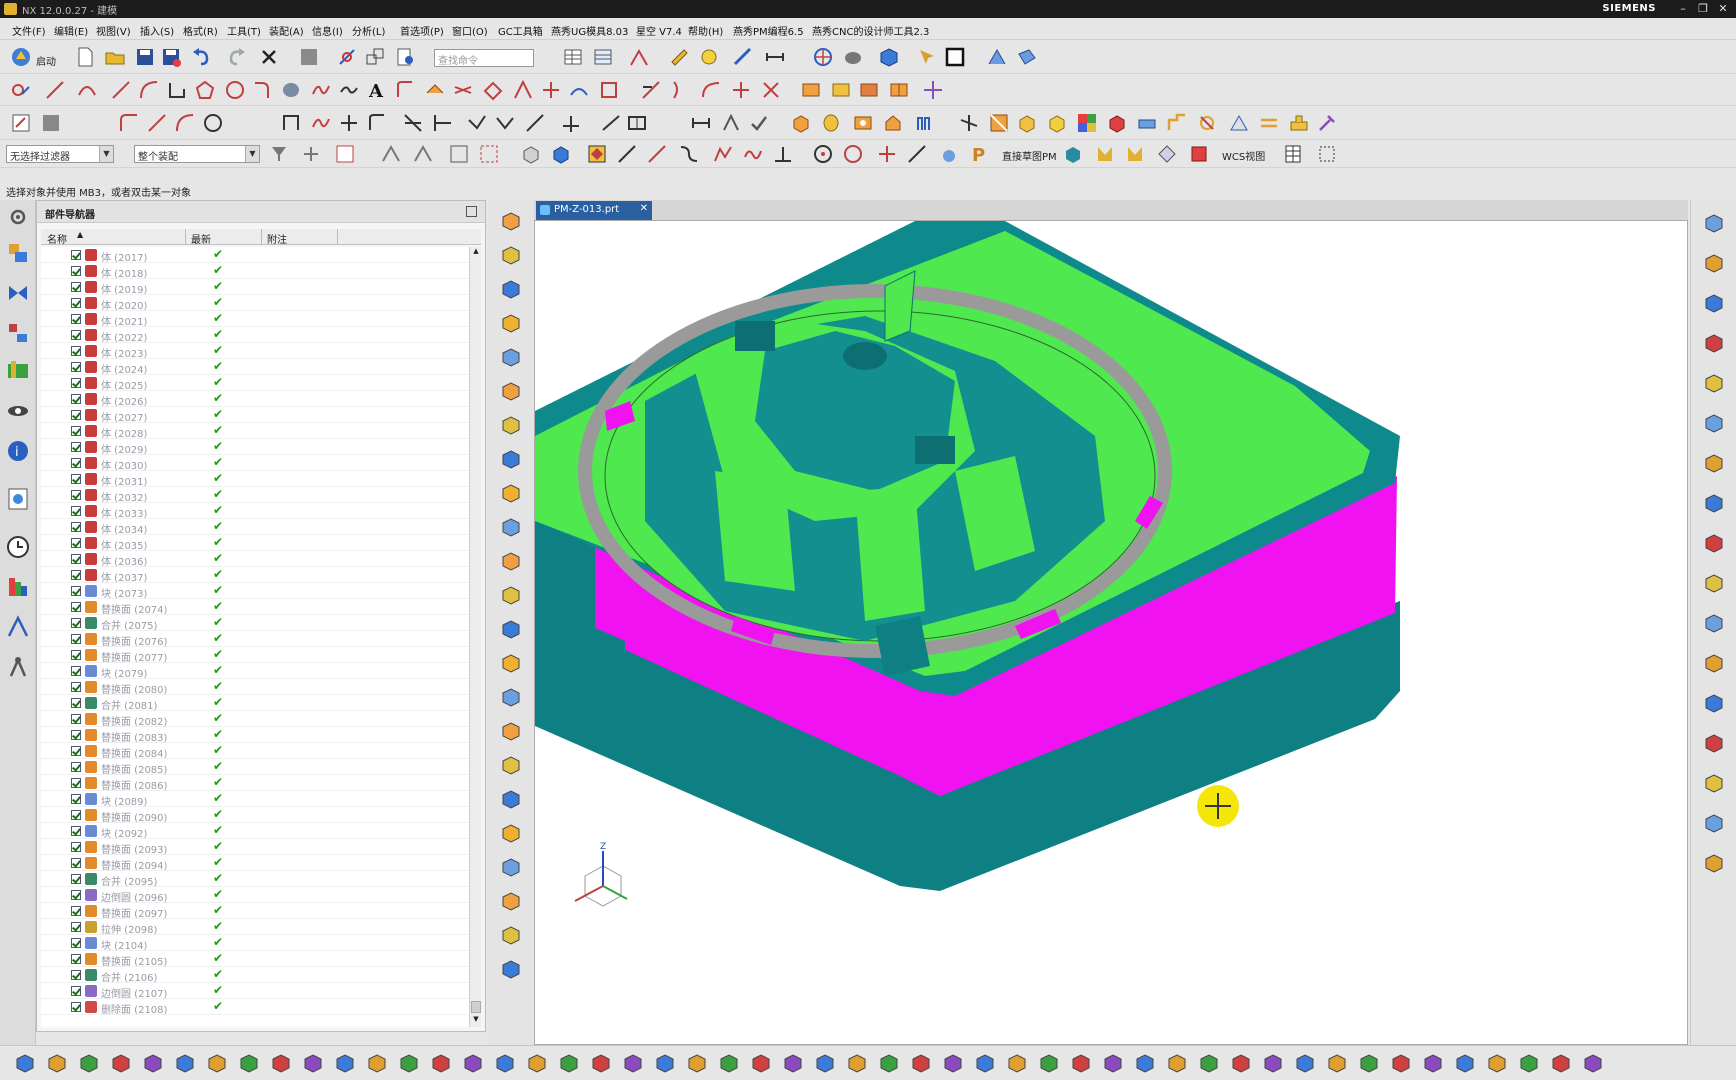  Describe the element at coordinates (863, 123) in the screenshot. I see `hole-icon` at that location.